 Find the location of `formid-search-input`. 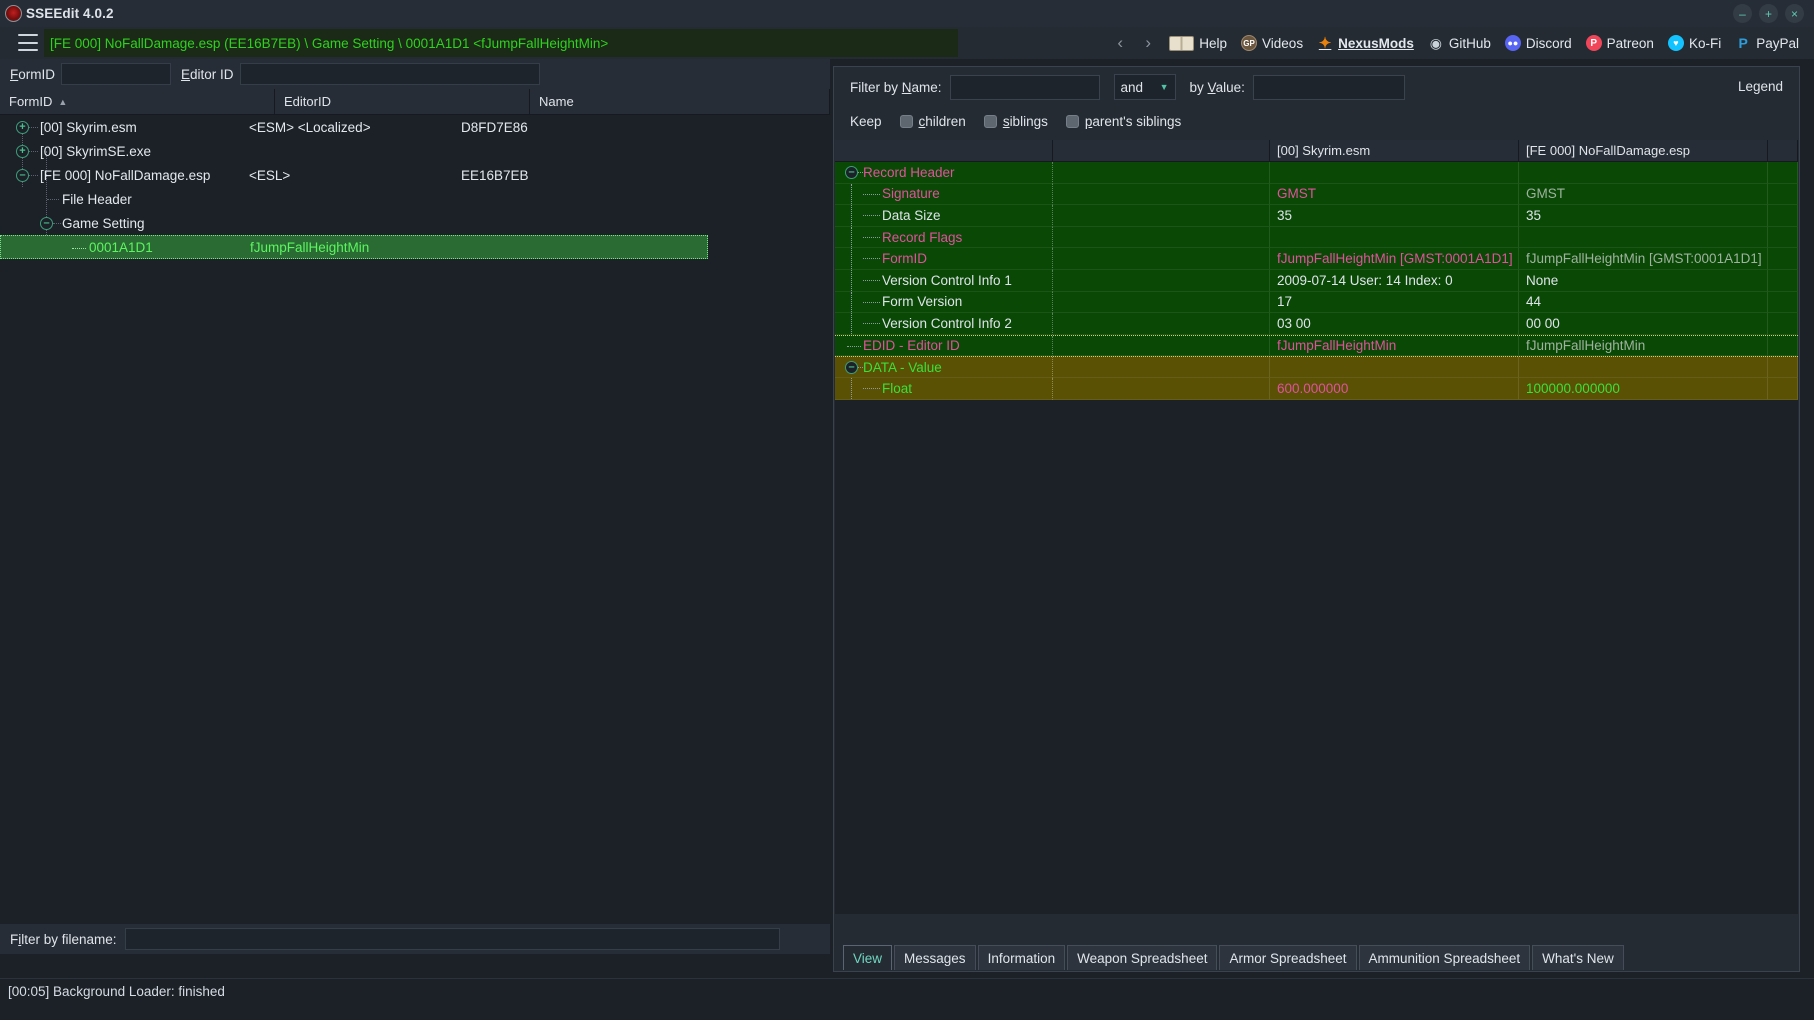

formid-search-input is located at coordinates (116, 74).